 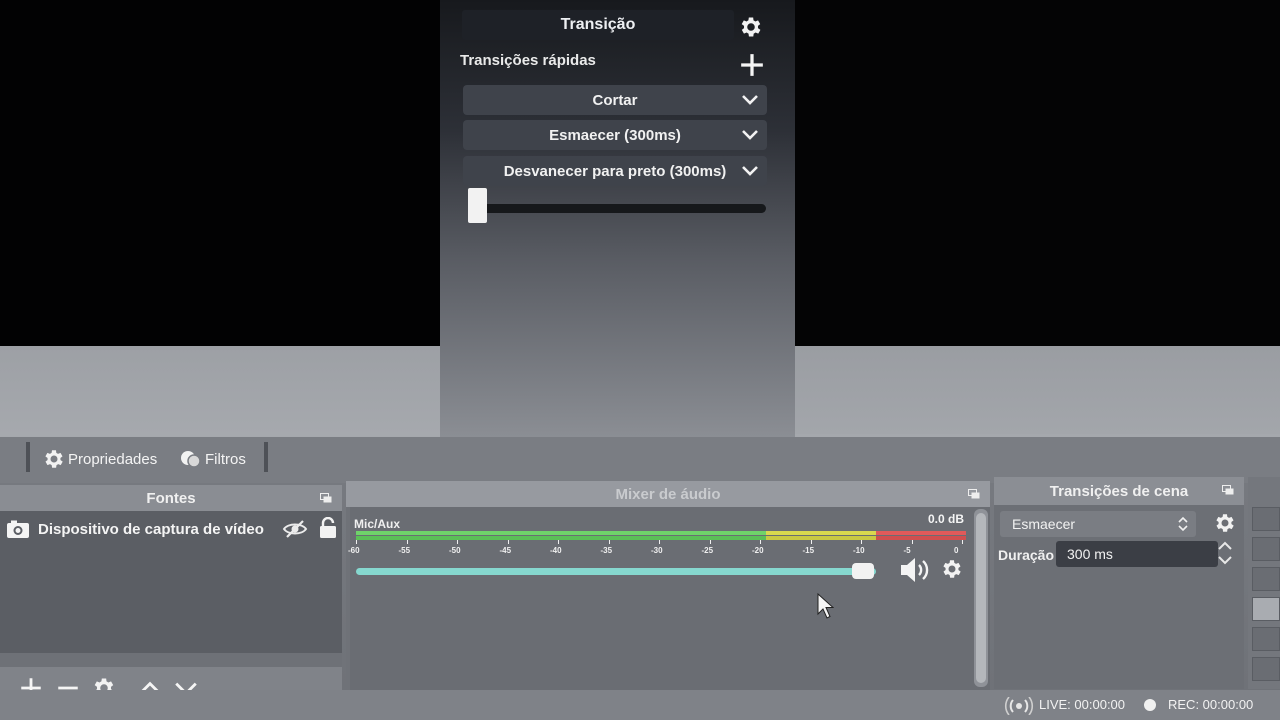 What do you see at coordinates (758, 550) in the screenshot?
I see `meter-tick-label: -20` at bounding box center [758, 550].